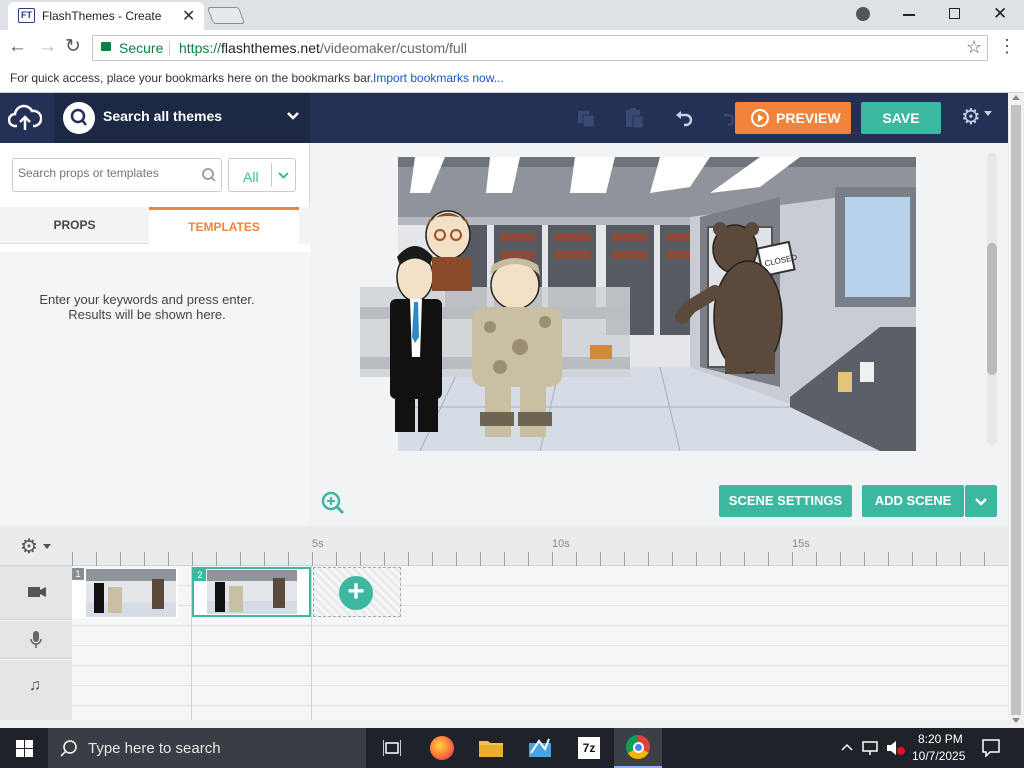 This screenshot has height=768, width=1024. Describe the element at coordinates (540, 748) in the screenshot. I see `sketch-app-button` at that location.